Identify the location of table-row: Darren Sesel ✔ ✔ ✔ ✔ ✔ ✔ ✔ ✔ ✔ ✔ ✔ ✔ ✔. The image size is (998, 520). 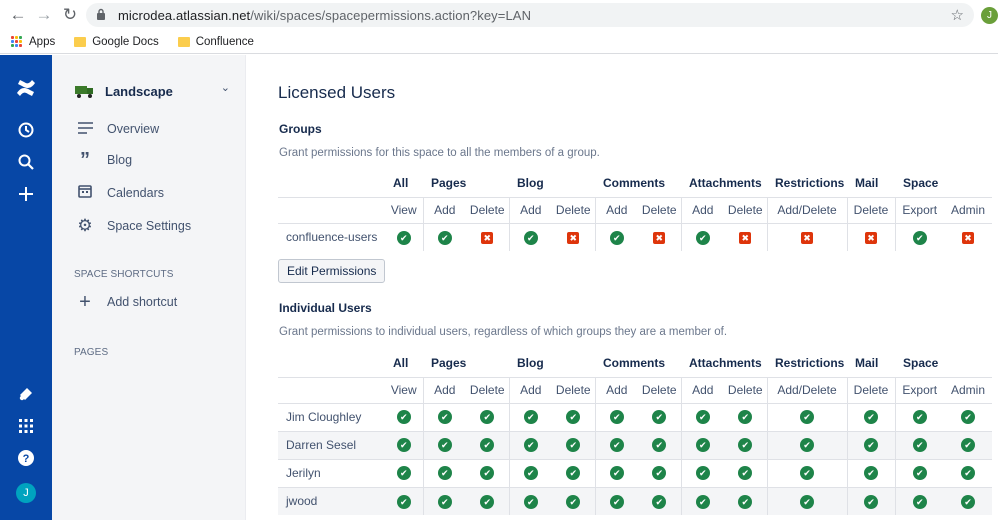
(635, 444).